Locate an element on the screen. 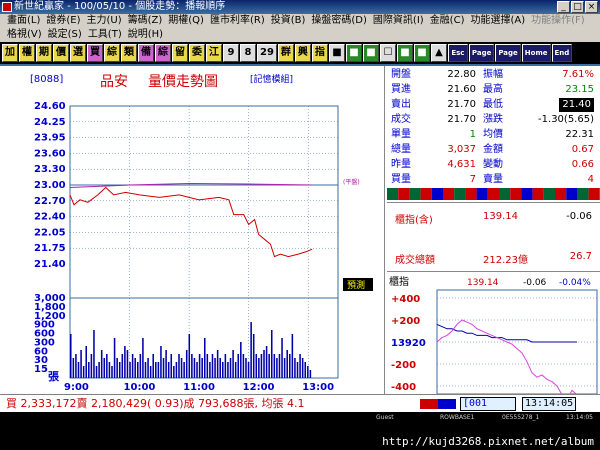 This screenshot has height=450, width=600. toolbar-button-15: 29 is located at coordinates (267, 53).